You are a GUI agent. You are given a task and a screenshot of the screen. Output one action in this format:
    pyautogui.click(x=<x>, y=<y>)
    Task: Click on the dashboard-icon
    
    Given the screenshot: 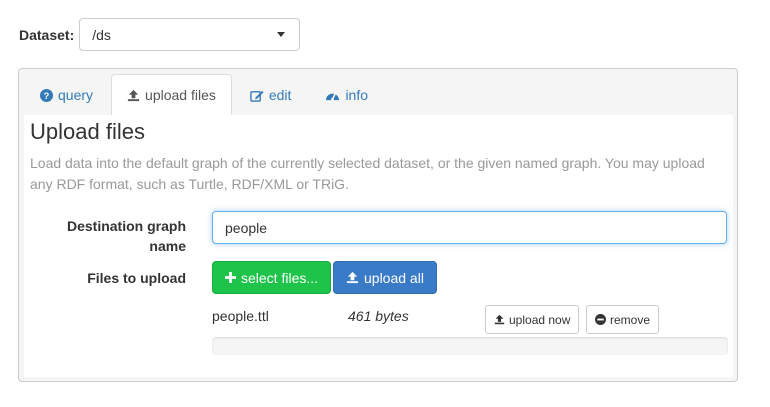 What is the action you would take?
    pyautogui.click(x=332, y=95)
    